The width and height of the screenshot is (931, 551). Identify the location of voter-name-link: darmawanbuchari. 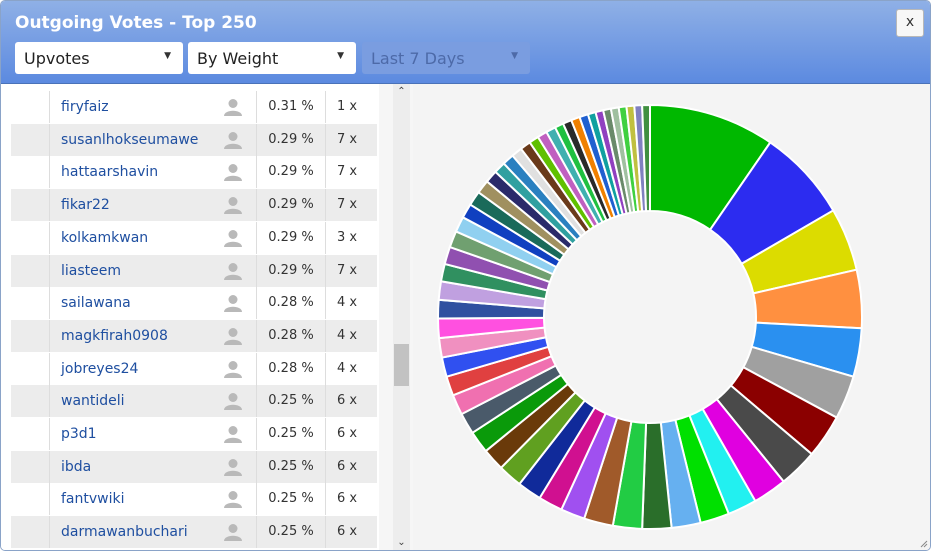
(124, 532).